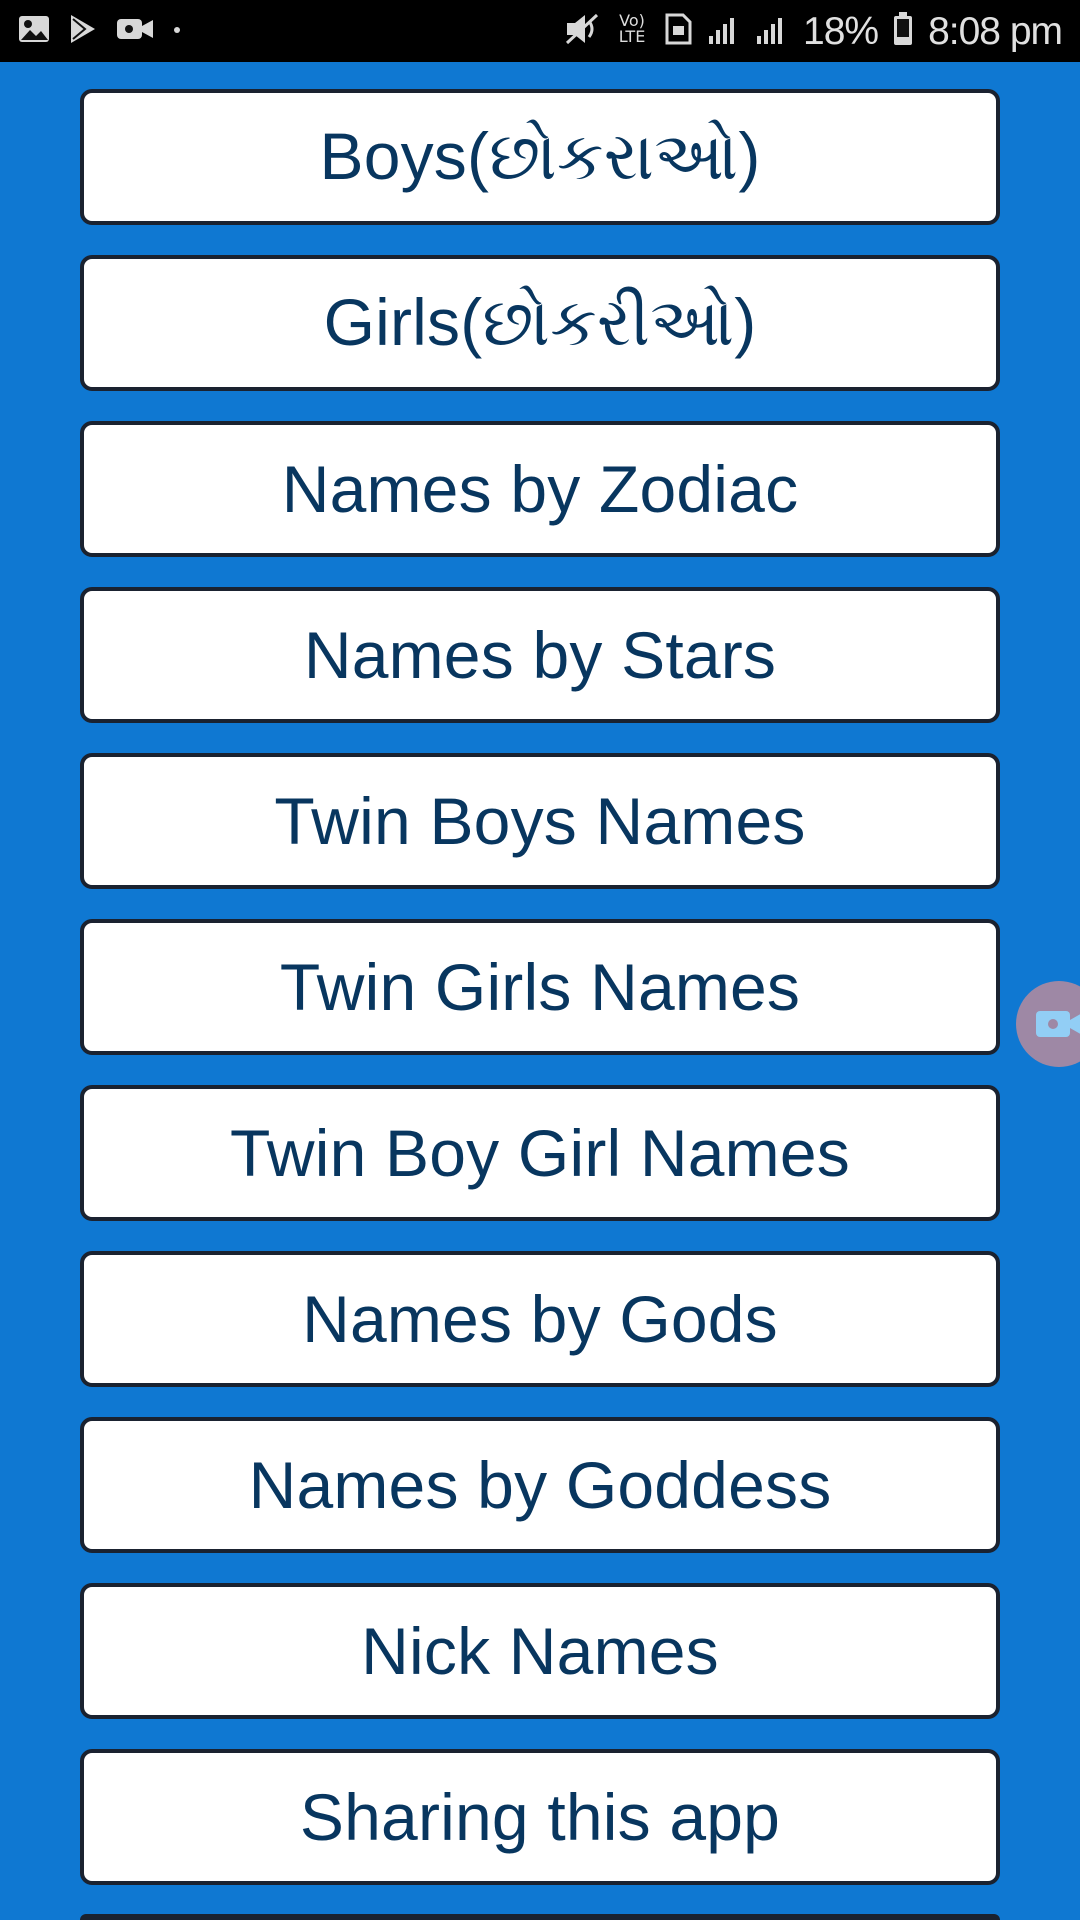 This screenshot has width=1080, height=1920. I want to click on twin-boy-girl-names-button: Twin Boy Girl Names, so click(540, 1153).